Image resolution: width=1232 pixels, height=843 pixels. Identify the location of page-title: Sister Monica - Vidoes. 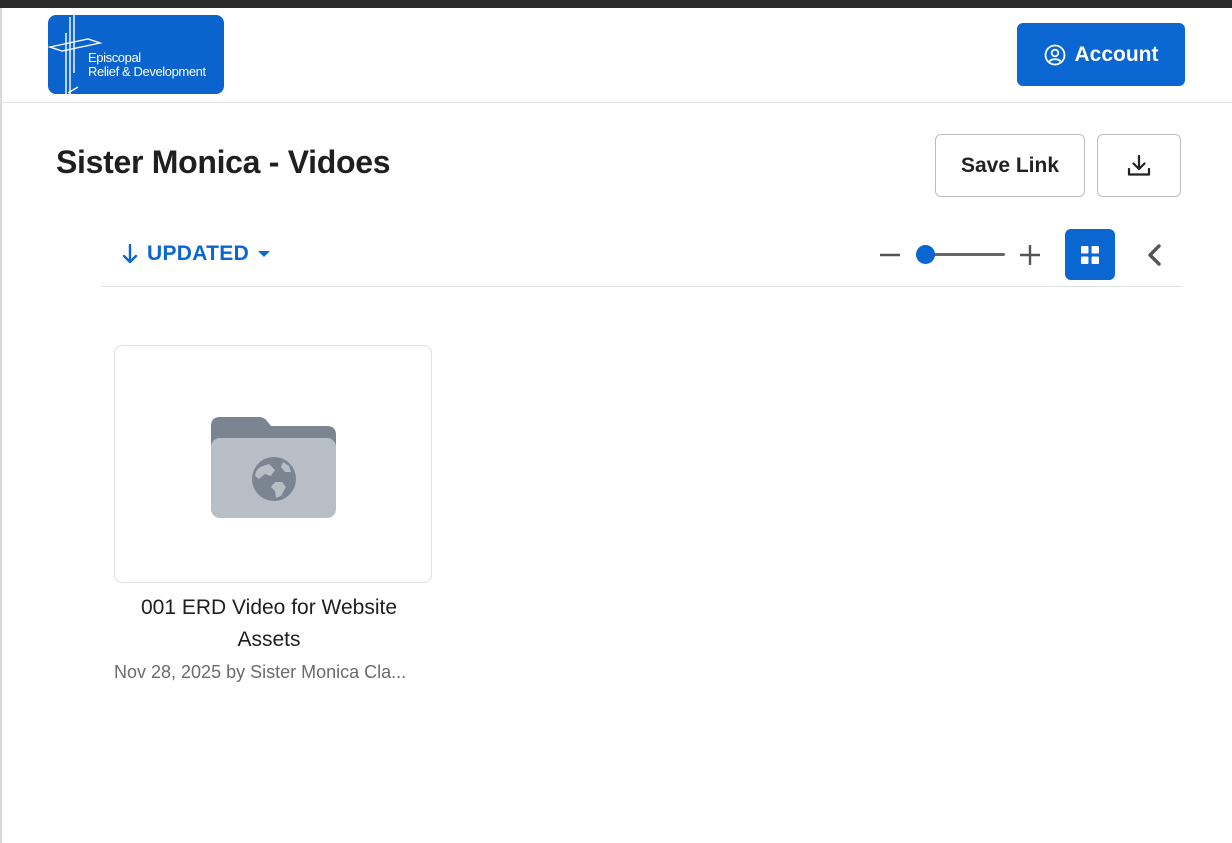
(223, 162).